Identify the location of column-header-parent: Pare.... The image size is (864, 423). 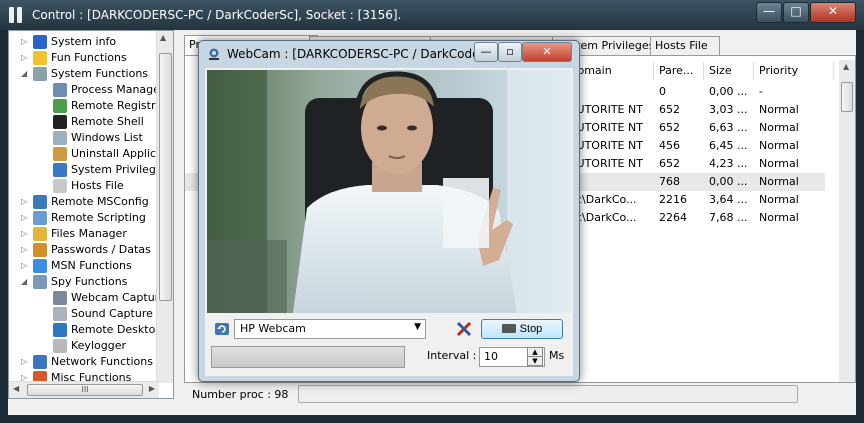
(679, 71).